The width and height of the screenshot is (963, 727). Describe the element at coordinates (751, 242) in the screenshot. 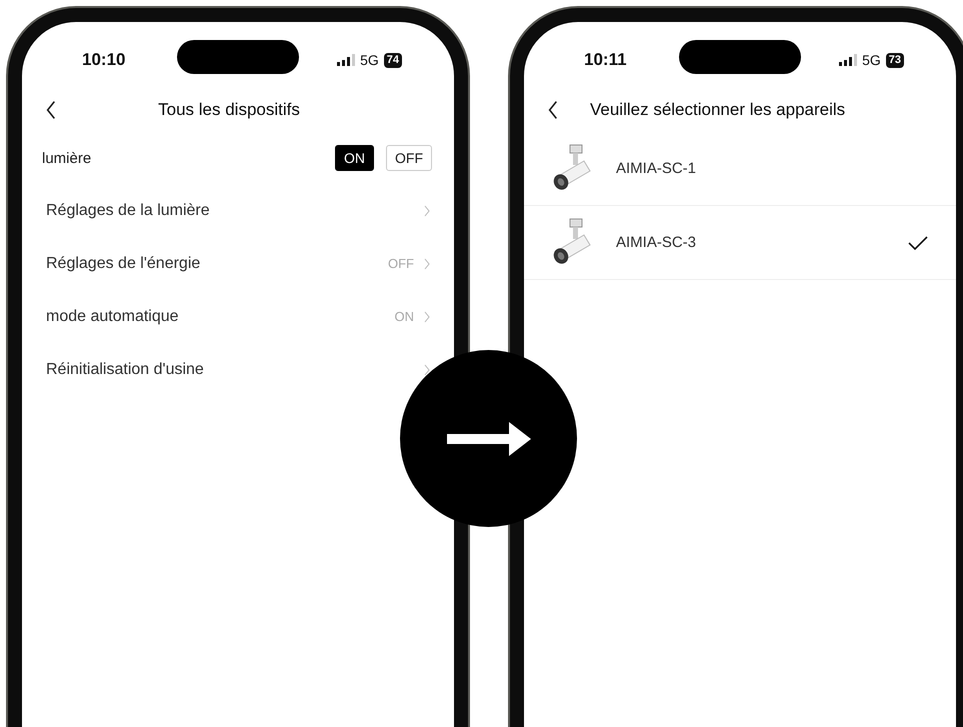

I see `device-name: AIMIA-SC-3` at that location.